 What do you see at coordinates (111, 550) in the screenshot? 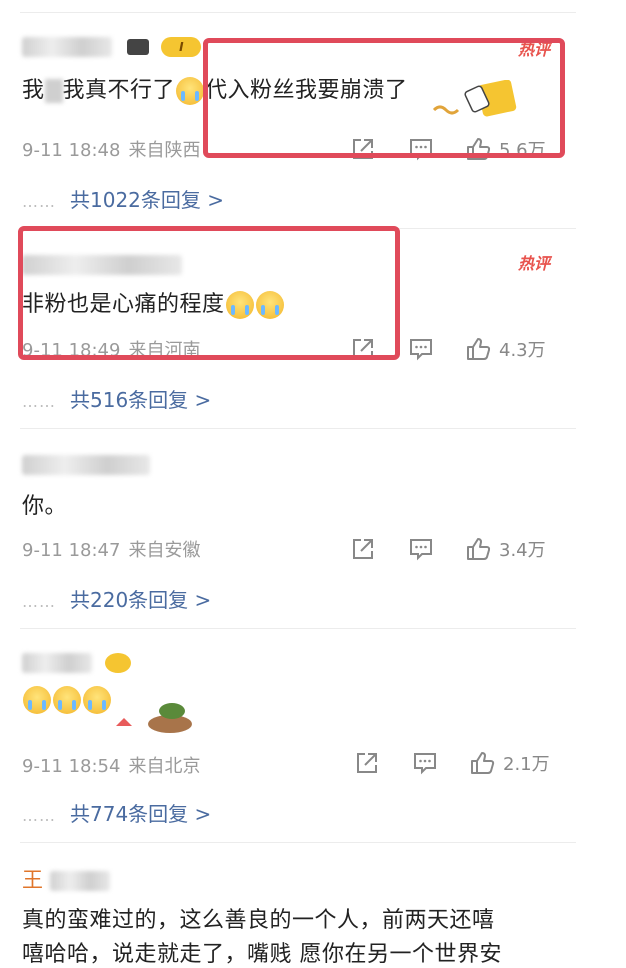
I see `comment-meta: 9-11 18:47 来自安徽` at bounding box center [111, 550].